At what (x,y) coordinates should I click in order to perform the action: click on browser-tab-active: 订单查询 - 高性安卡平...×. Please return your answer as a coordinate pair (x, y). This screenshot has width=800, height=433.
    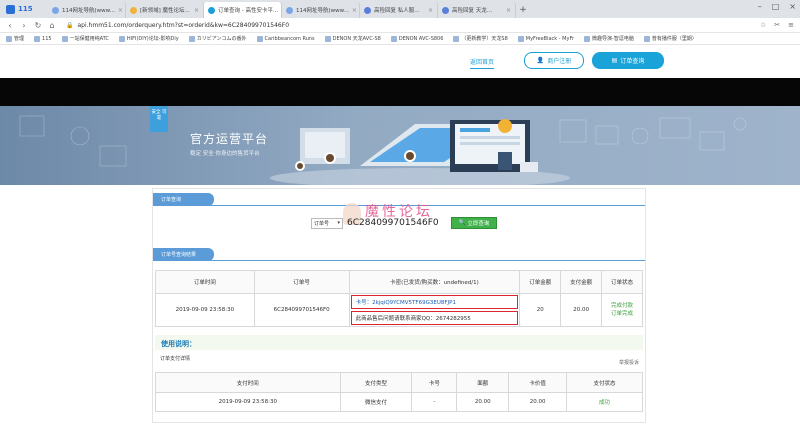
    Looking at the image, I should click on (243, 10).